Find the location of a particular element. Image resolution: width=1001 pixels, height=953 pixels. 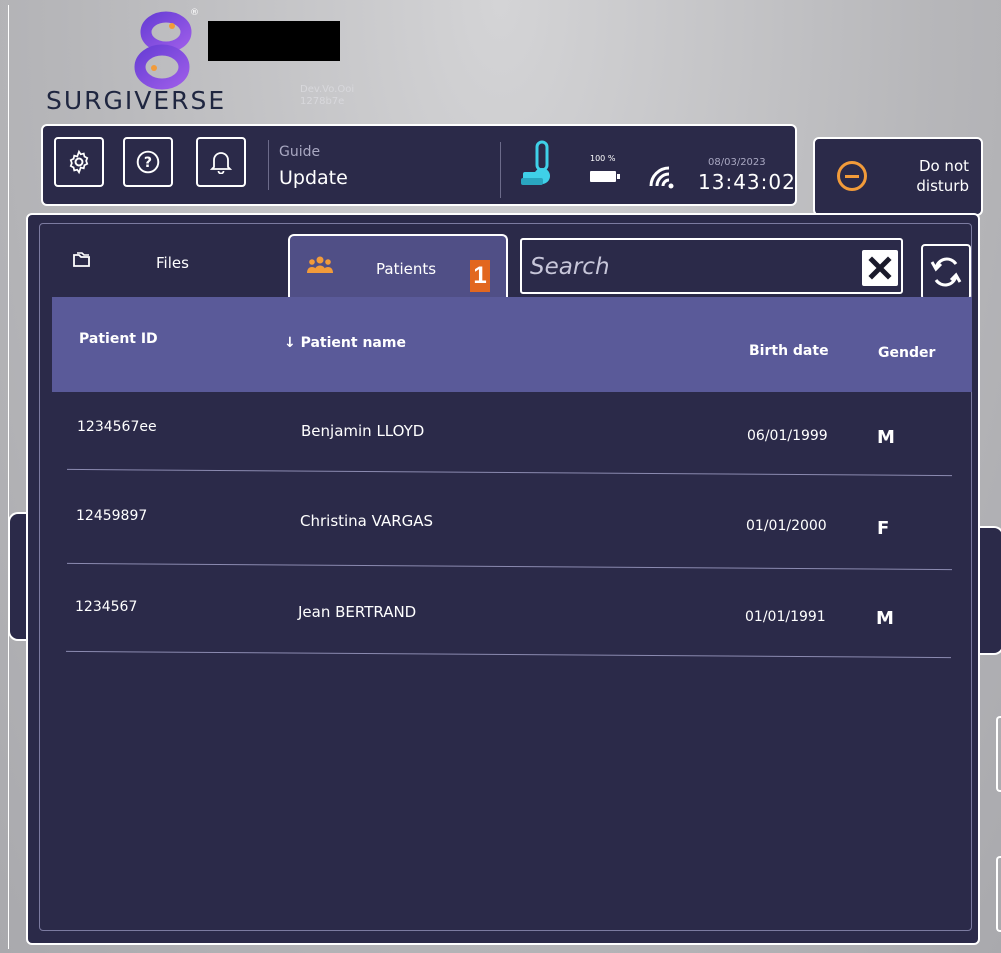

refresh-icon is located at coordinates (946, 272).